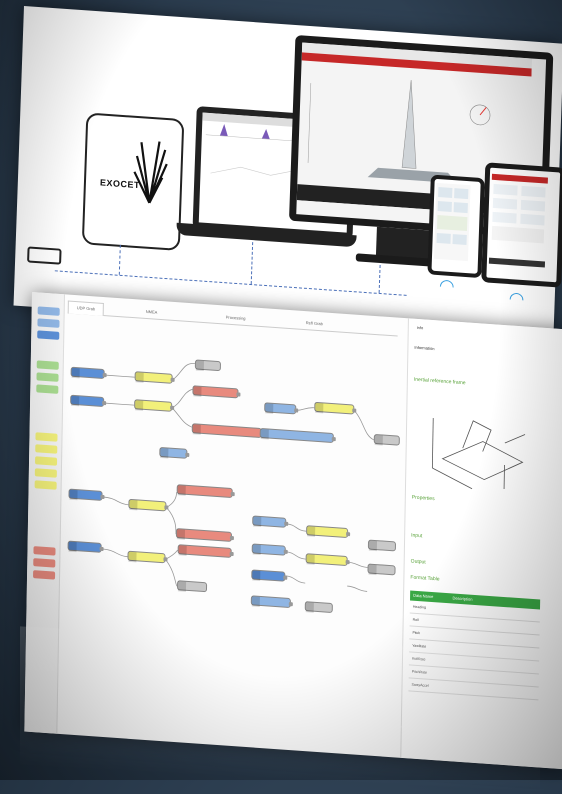  What do you see at coordinates (173, 453) in the screenshot?
I see `inject-node` at bounding box center [173, 453].